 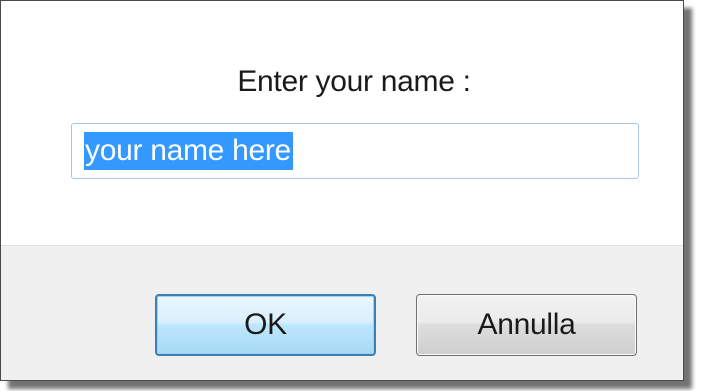 What do you see at coordinates (188, 151) in the screenshot?
I see `name-input-value: your name here` at bounding box center [188, 151].